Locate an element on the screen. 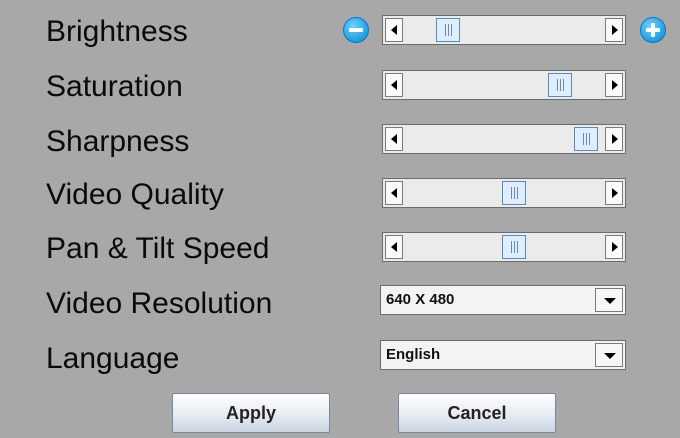 Image resolution: width=680 pixels, height=438 pixels. video-resolution-select: 640 X 480 is located at coordinates (503, 300).